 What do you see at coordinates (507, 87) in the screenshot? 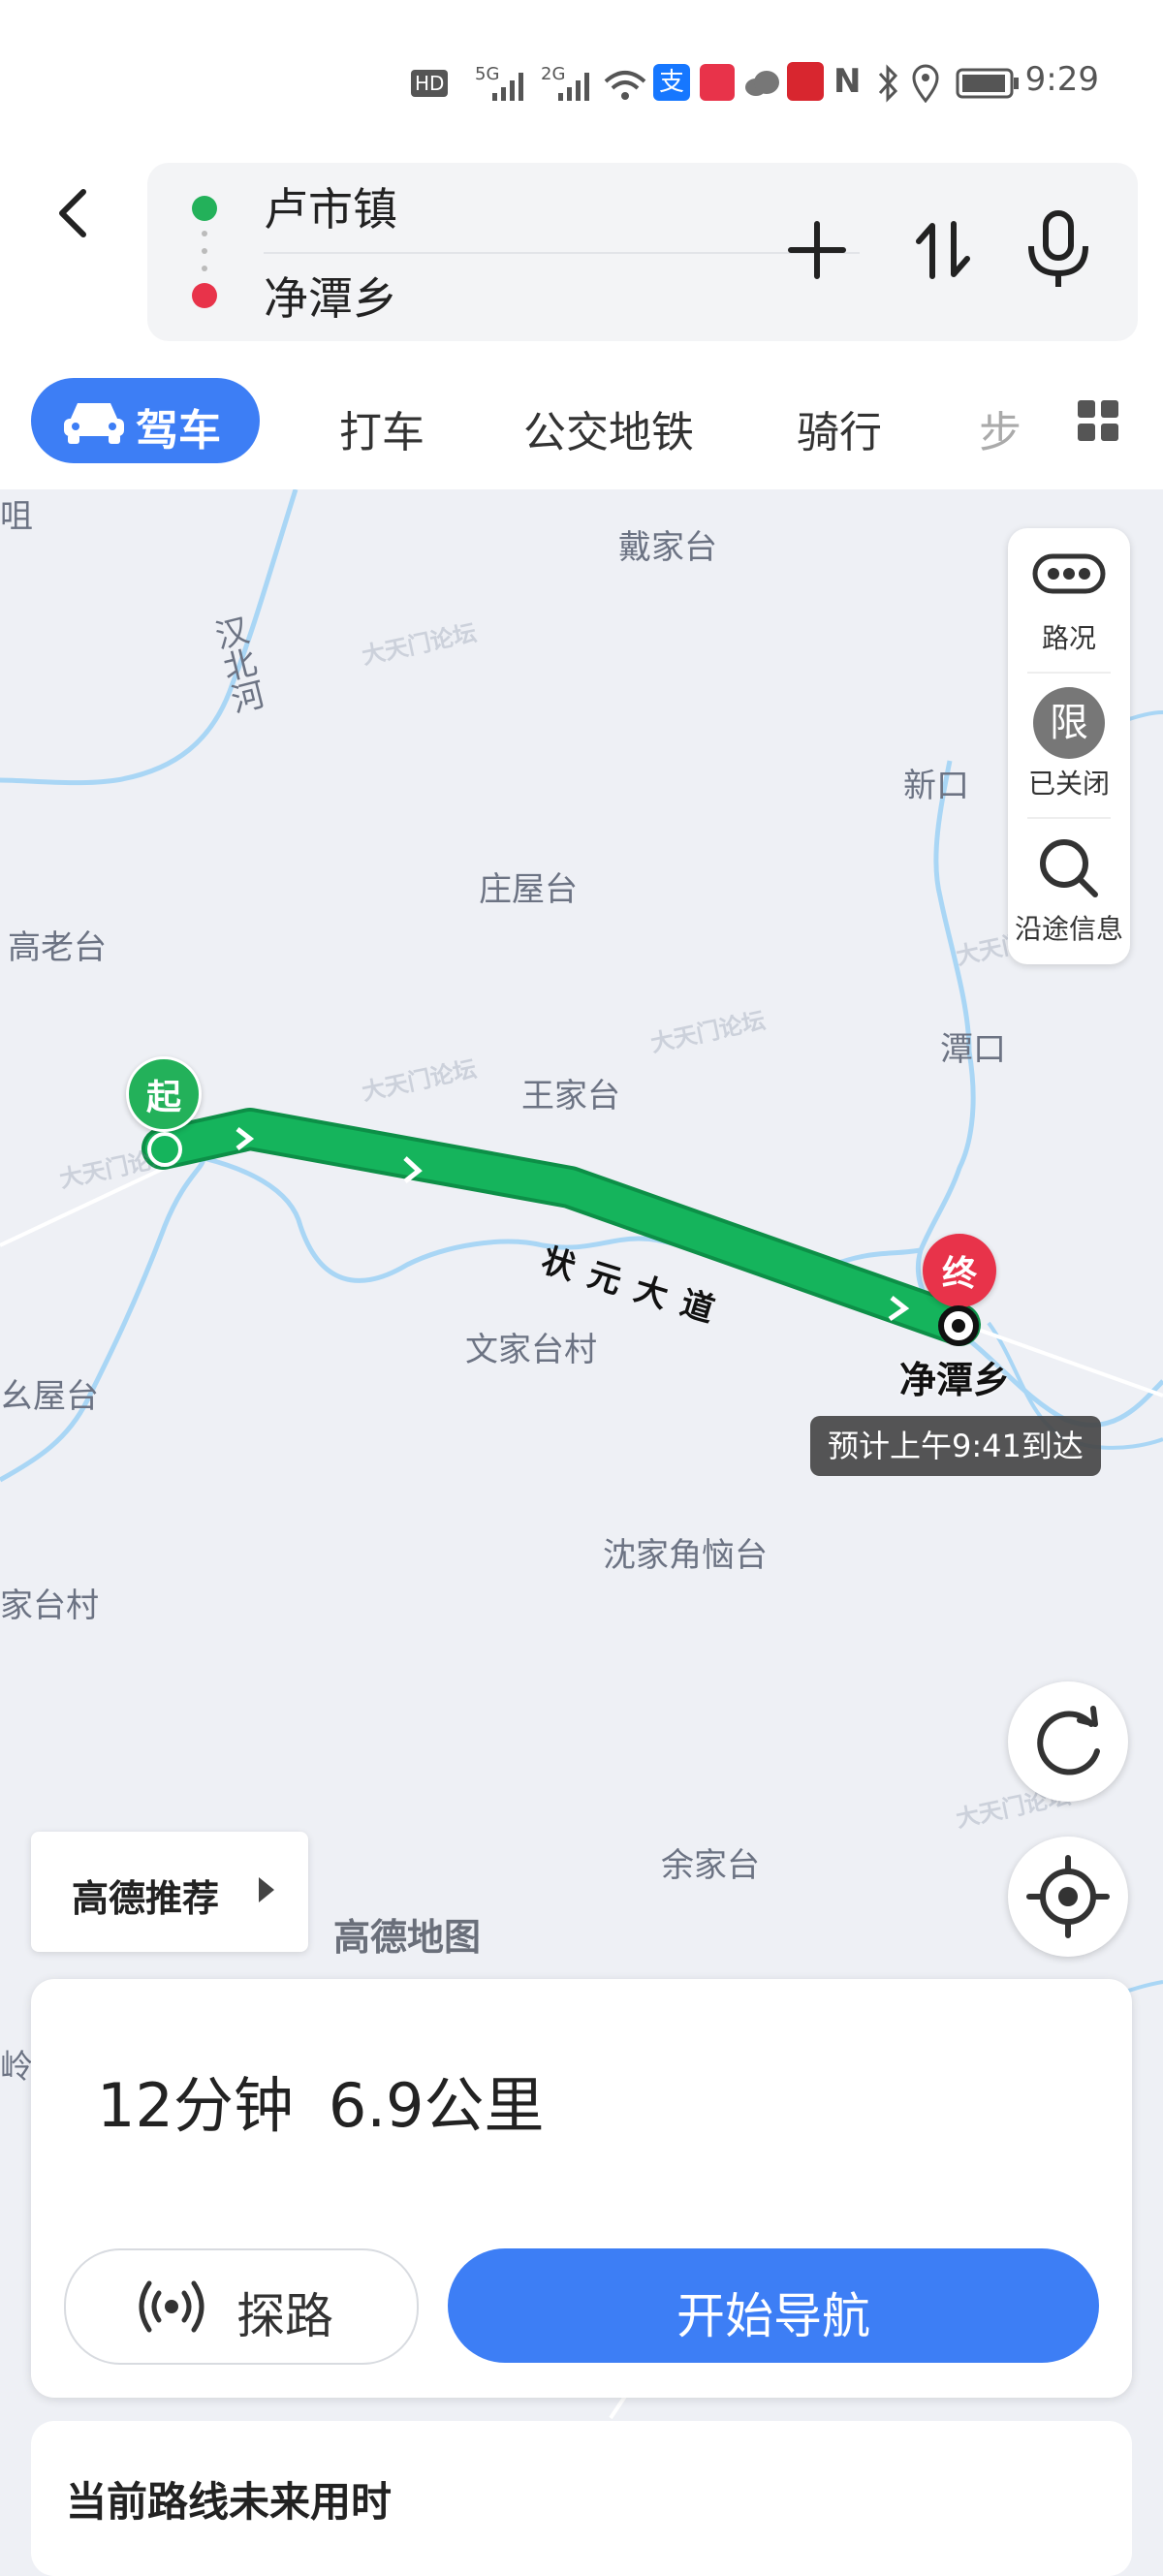
I see `signal-icon` at bounding box center [507, 87].